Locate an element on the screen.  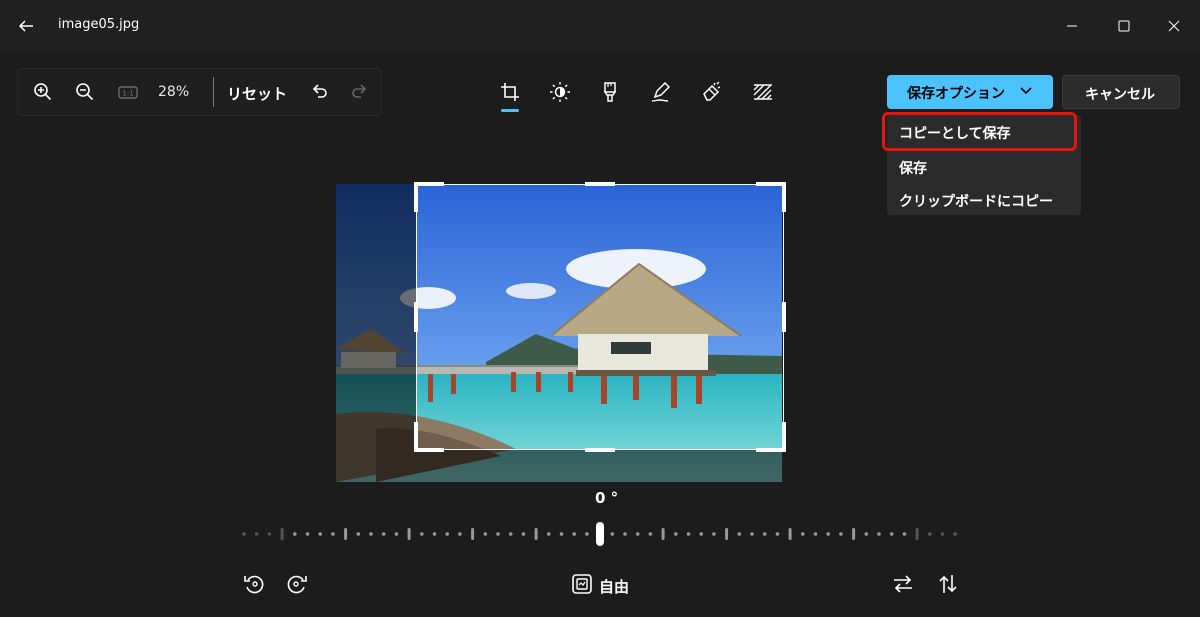
brightness-adjust-icon is located at coordinates (560, 92).